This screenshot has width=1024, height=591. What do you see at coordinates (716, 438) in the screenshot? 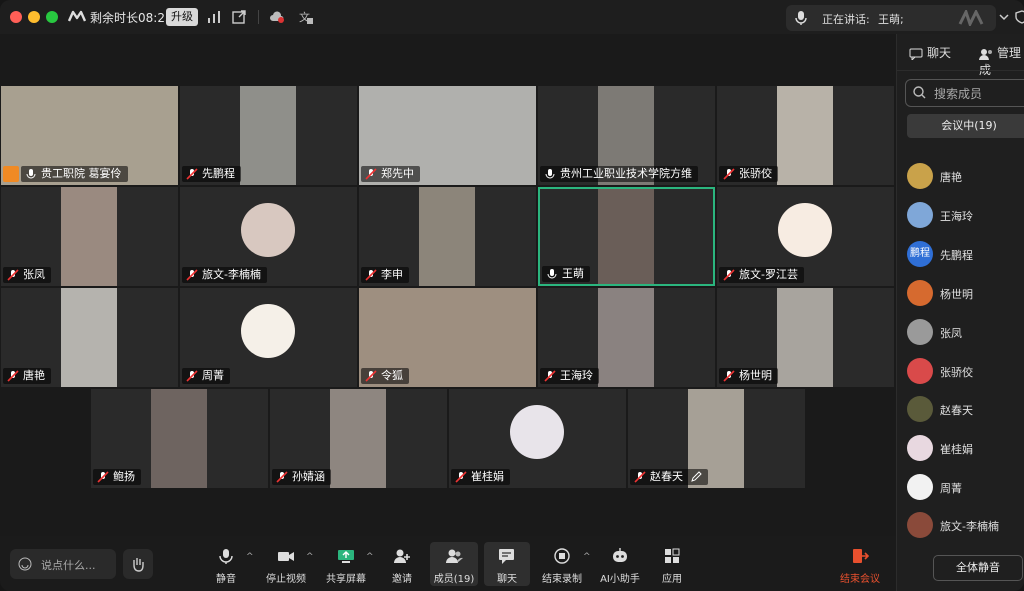
I see `video-tile: 赵春天` at bounding box center [716, 438].